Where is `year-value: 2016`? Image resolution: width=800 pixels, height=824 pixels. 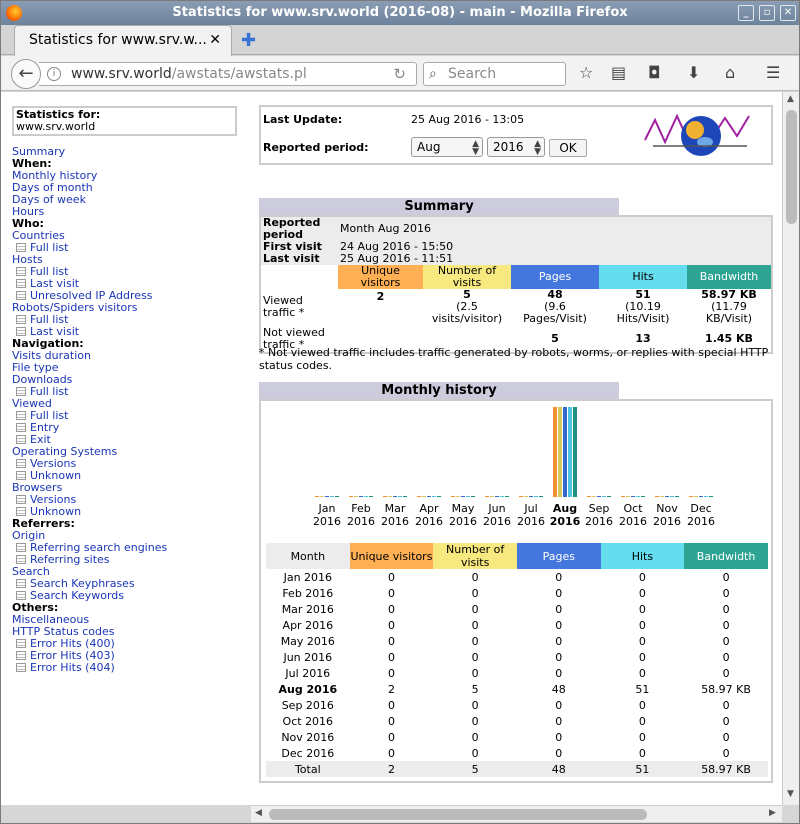
year-value: 2016 is located at coordinates (508, 147).